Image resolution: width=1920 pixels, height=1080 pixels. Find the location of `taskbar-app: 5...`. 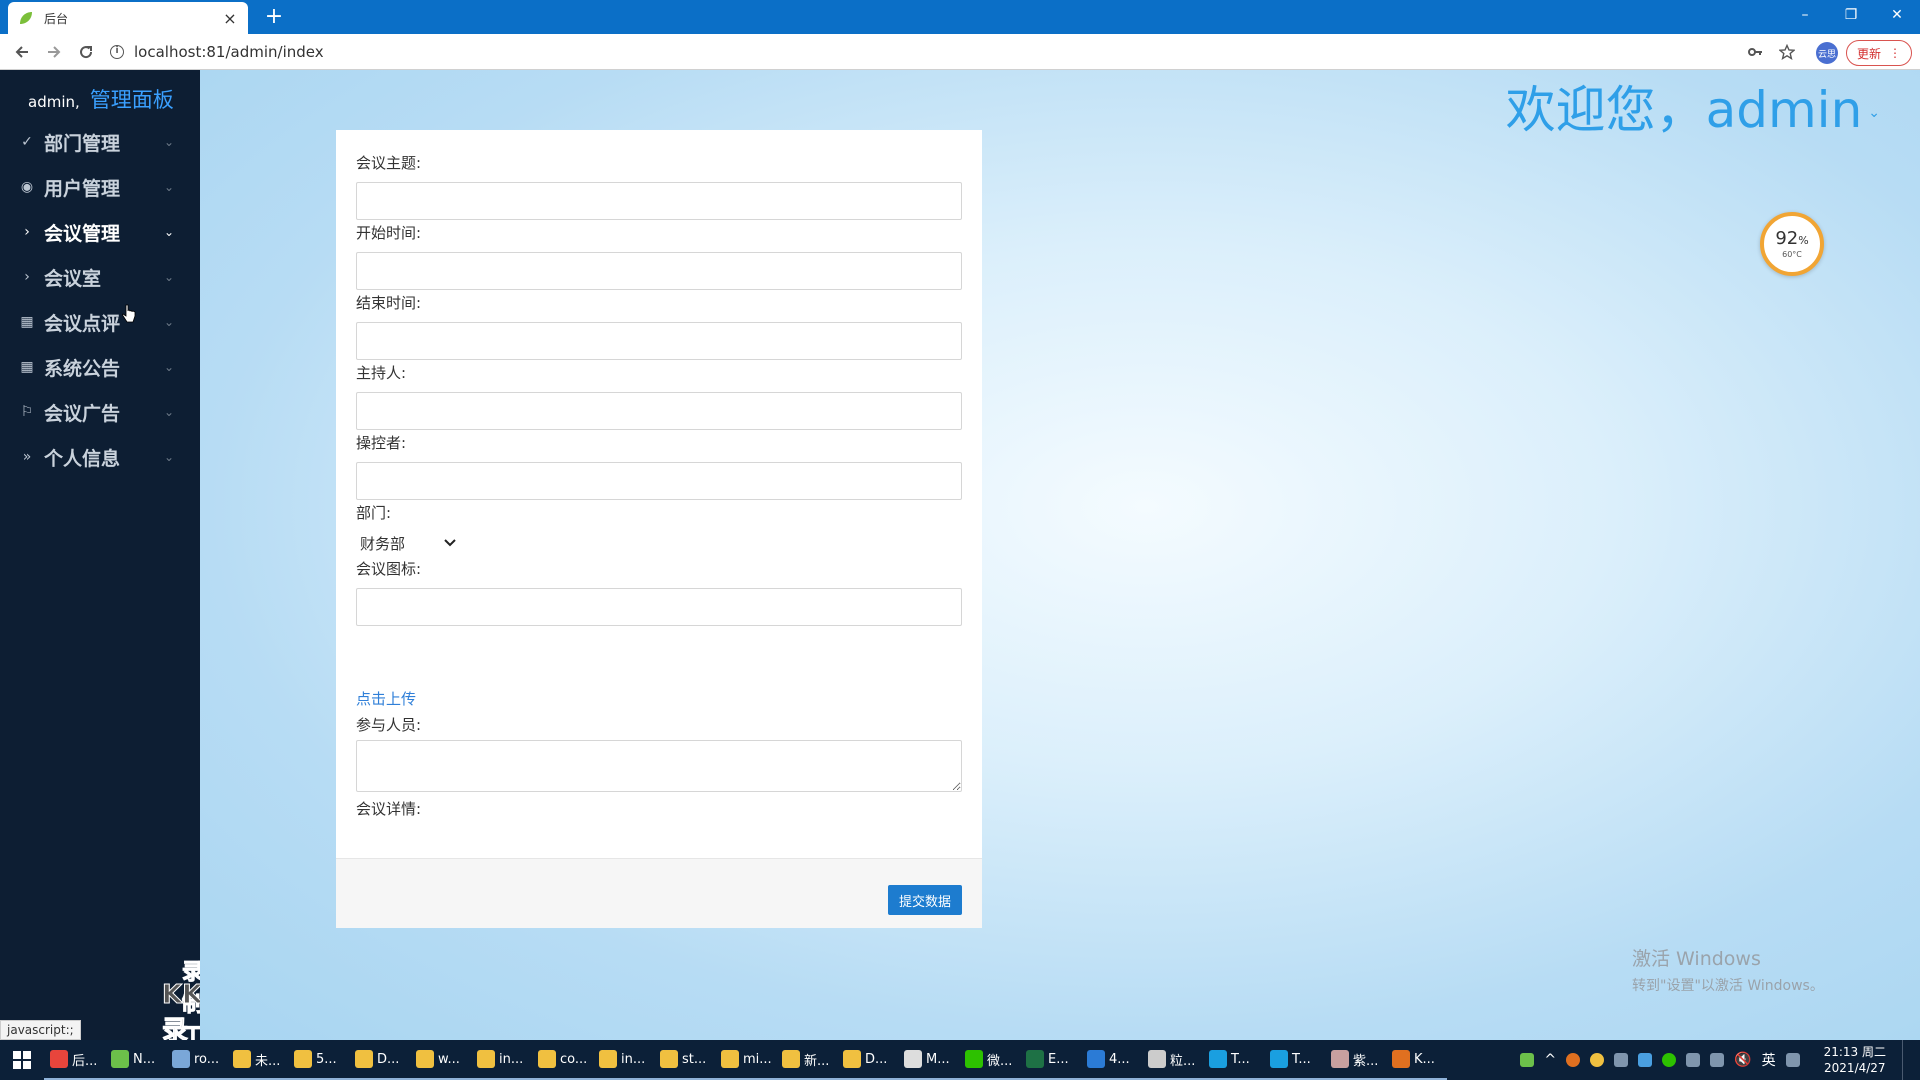

taskbar-app: 5... is located at coordinates (318, 1060).